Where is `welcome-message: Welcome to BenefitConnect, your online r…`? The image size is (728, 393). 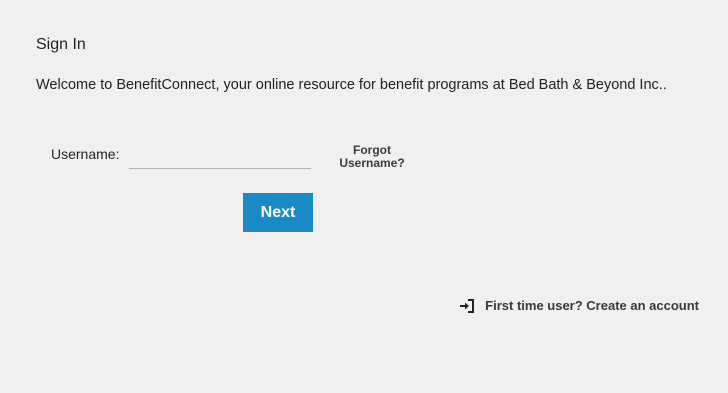
welcome-message: Welcome to BenefitConnect, your online r… is located at coordinates (351, 85).